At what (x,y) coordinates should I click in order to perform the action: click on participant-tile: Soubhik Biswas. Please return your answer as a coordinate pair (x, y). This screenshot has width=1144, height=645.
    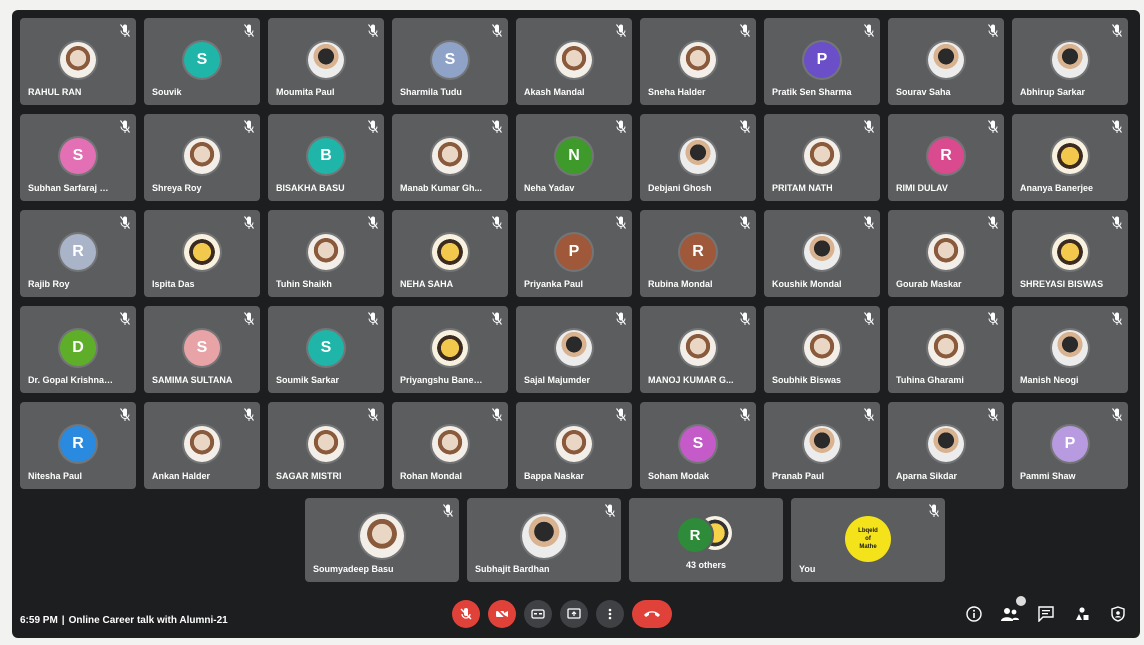
    Looking at the image, I should click on (822, 349).